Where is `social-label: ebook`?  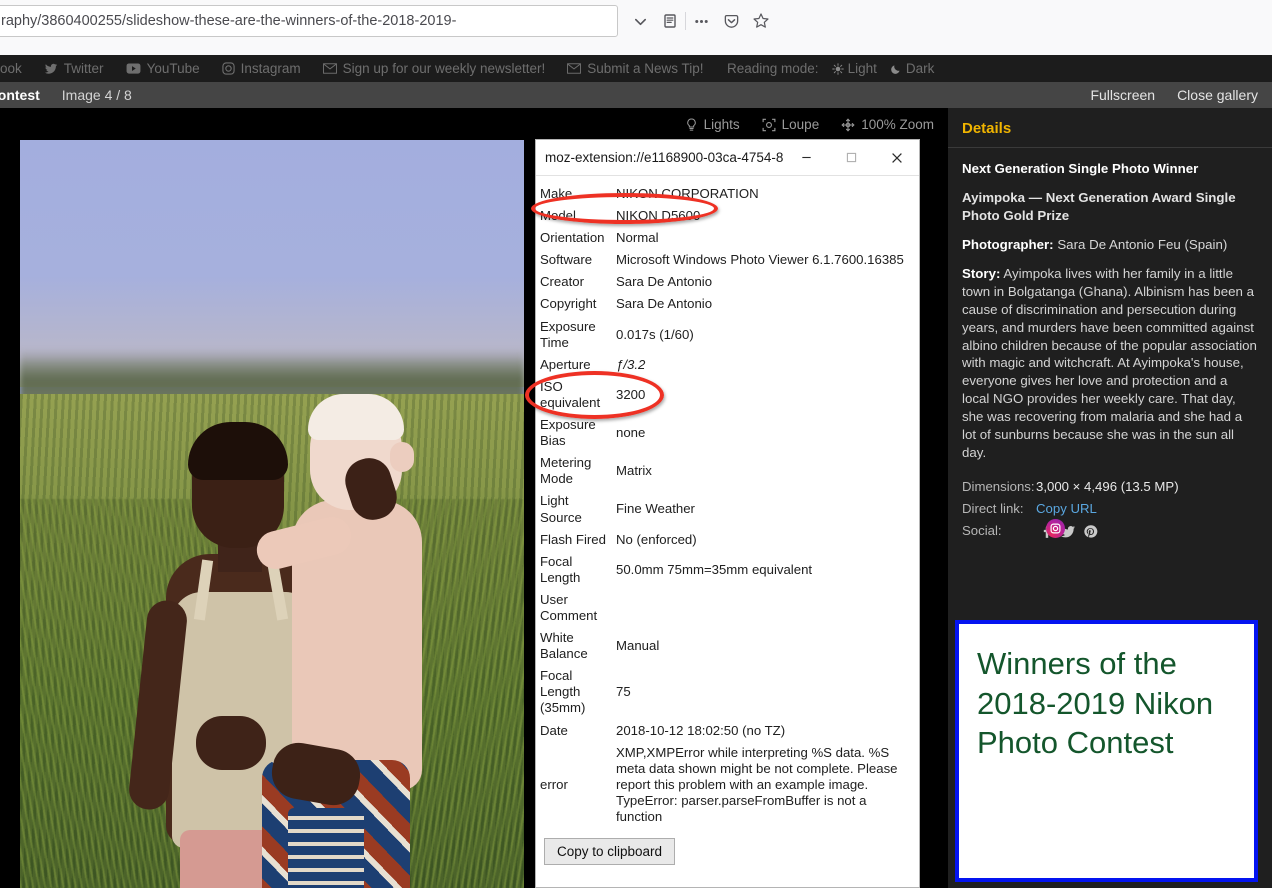
social-label: ebook is located at coordinates (11, 68).